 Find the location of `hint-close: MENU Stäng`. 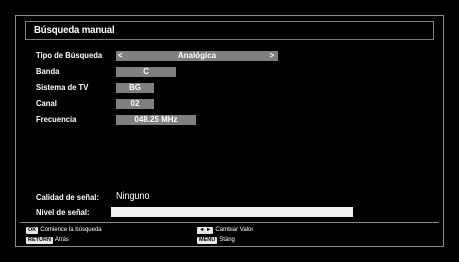

hint-close: MENU Stäng is located at coordinates (216, 240).